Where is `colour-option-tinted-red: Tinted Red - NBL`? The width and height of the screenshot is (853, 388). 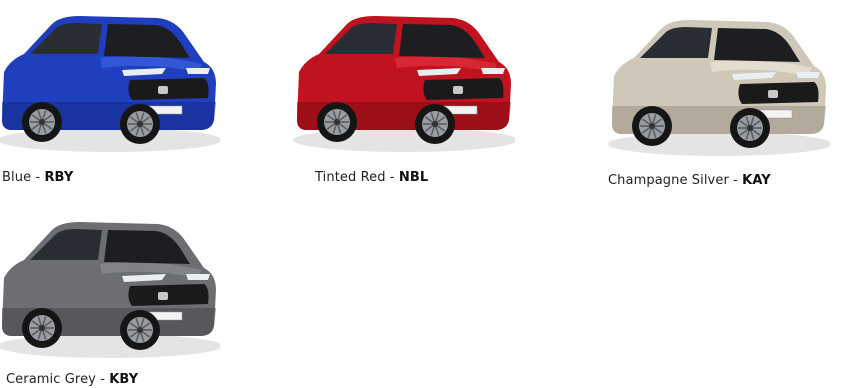 colour-option-tinted-red: Tinted Red - NBL is located at coordinates (410, 97).